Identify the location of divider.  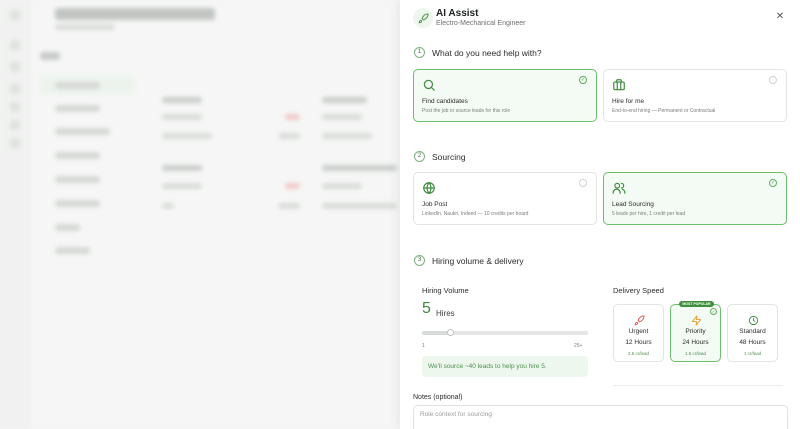
(698, 385).